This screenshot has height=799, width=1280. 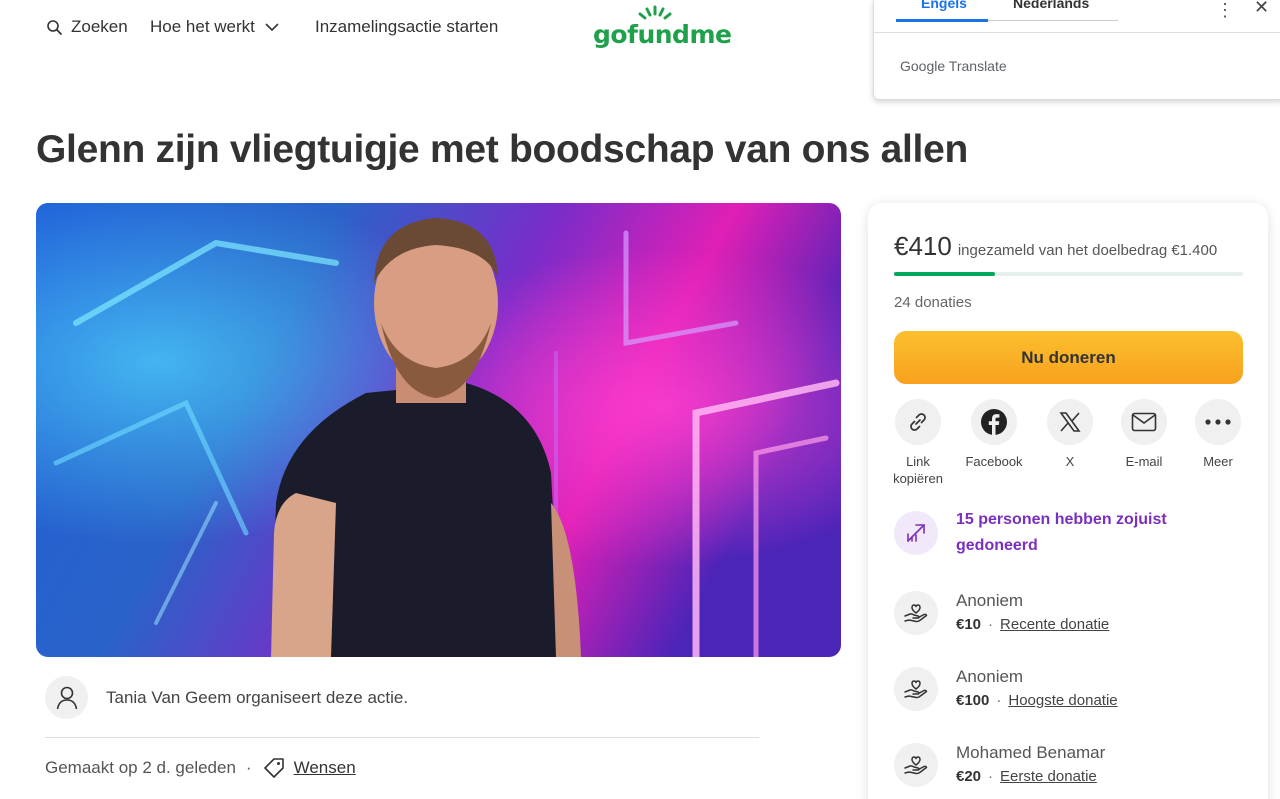 I want to click on donation-amount: €100, so click(x=973, y=700).